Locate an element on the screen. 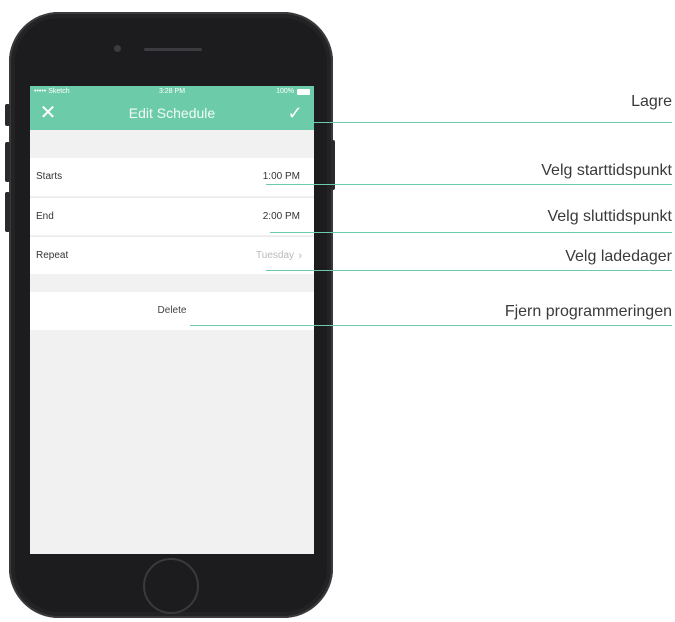  camera-icon is located at coordinates (117, 48).